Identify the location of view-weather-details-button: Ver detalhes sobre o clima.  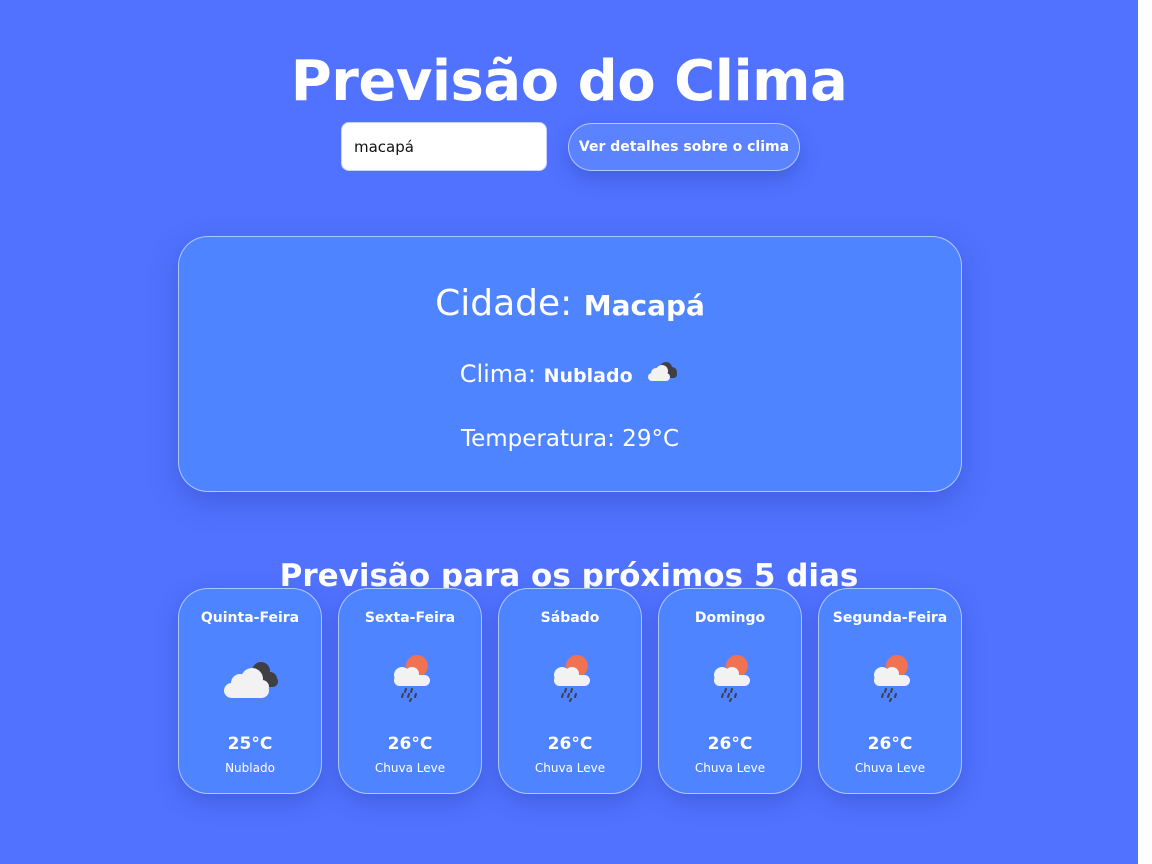
(684, 147).